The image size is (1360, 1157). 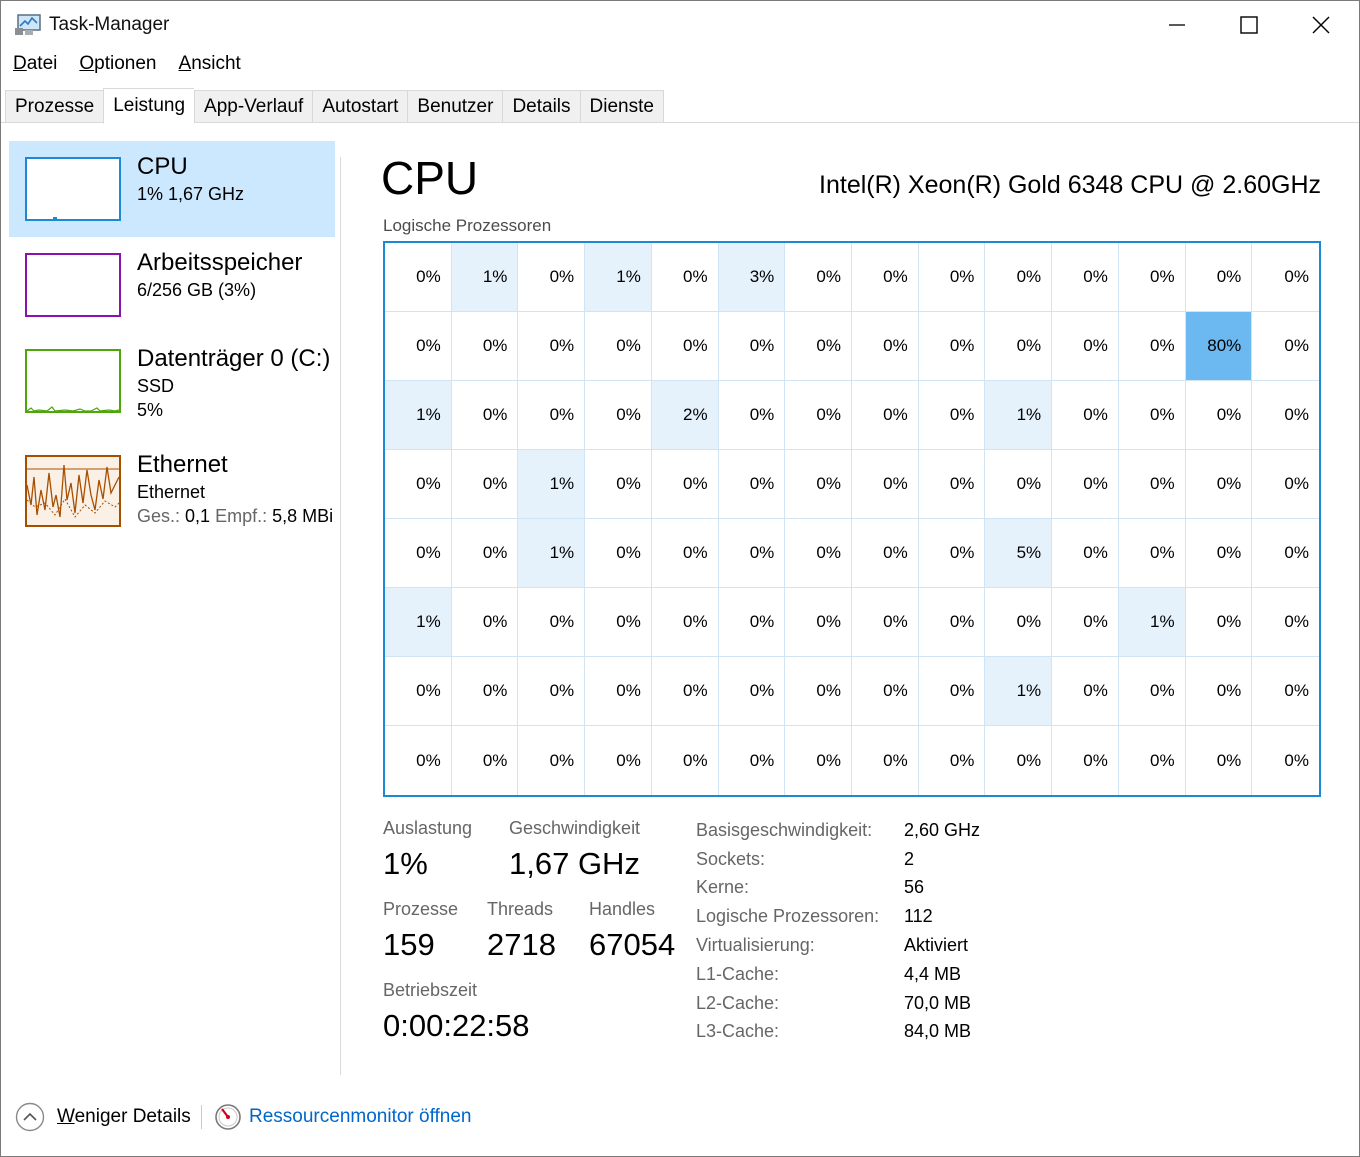 What do you see at coordinates (621, 106) in the screenshot?
I see `tab-dienste: Dienste` at bounding box center [621, 106].